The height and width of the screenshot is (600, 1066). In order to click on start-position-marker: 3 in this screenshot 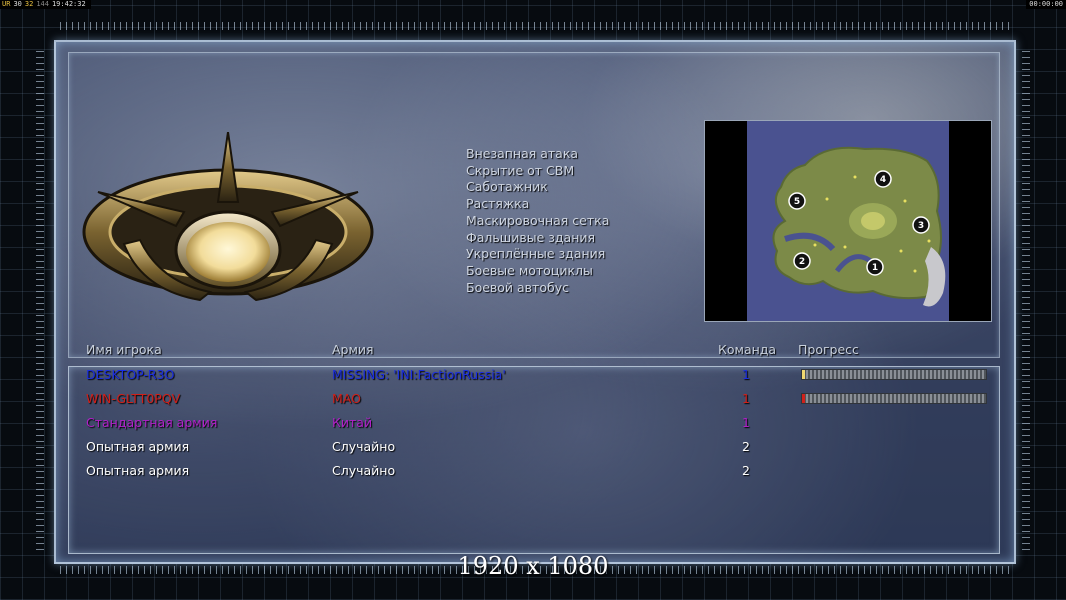, I will do `click(921, 225)`.